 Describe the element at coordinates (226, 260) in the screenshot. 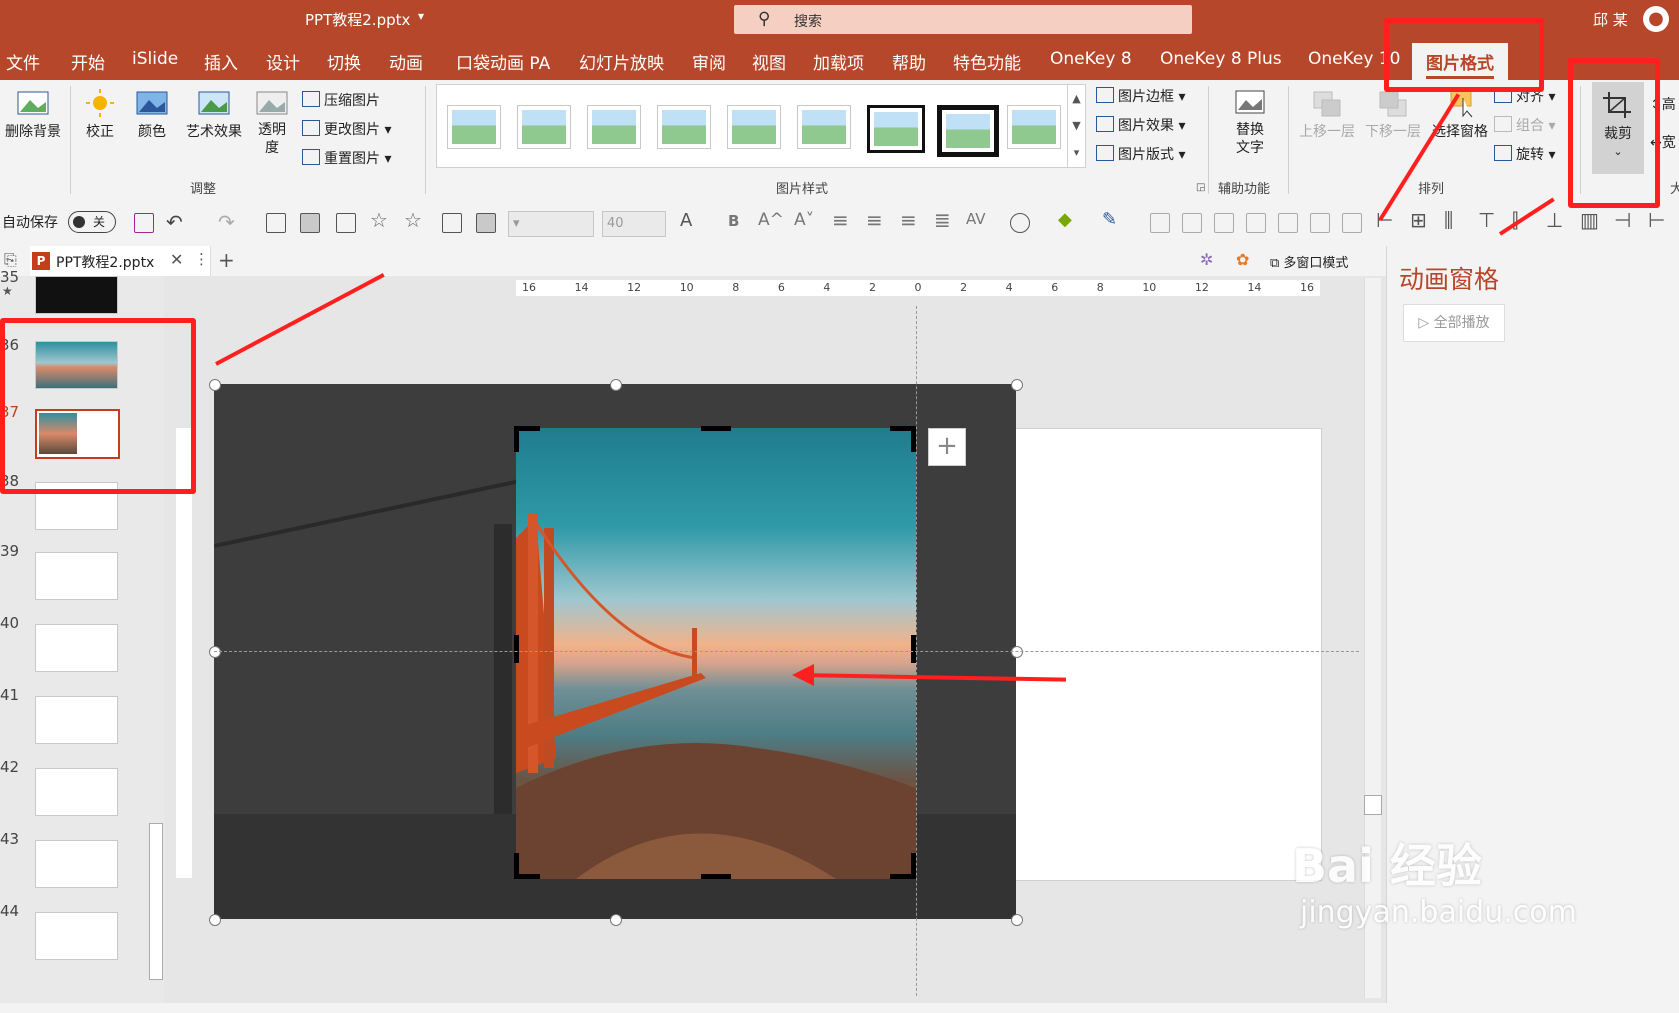

I see `new-tab-icon: +` at that location.